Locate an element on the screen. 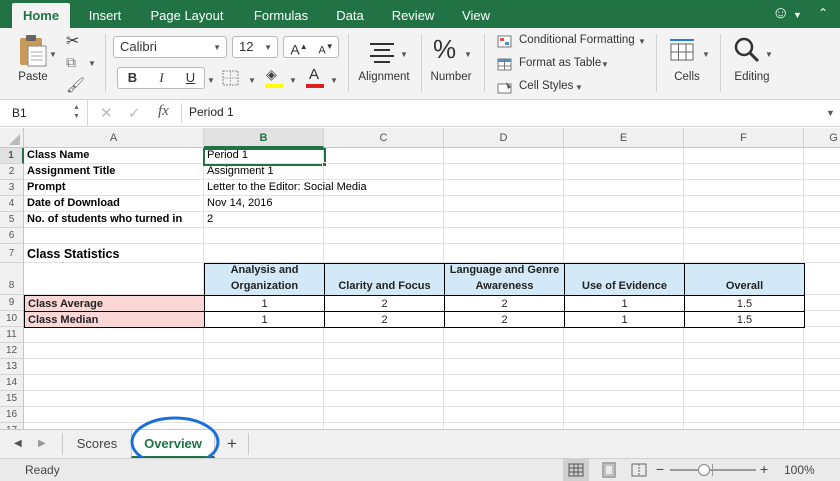  zoom-slider-track is located at coordinates (713, 470).